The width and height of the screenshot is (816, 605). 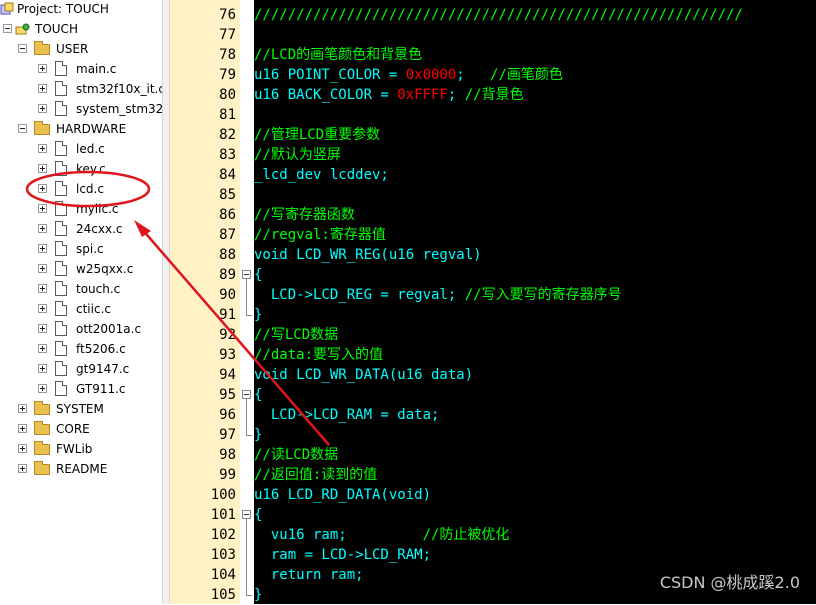 What do you see at coordinates (382, 535) in the screenshot?
I see `code-line: vu16 ram; //防止被优化` at bounding box center [382, 535].